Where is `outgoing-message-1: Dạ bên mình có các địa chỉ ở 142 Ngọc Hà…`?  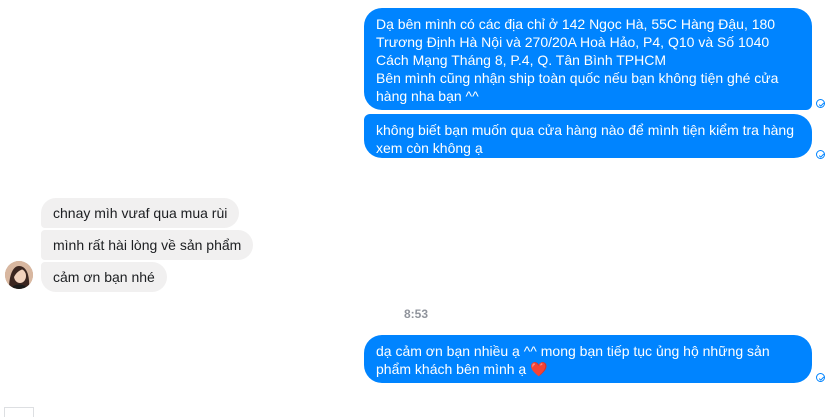 outgoing-message-1: Dạ bên mình có các địa chỉ ở 142 Ngọc Hà… is located at coordinates (588, 59).